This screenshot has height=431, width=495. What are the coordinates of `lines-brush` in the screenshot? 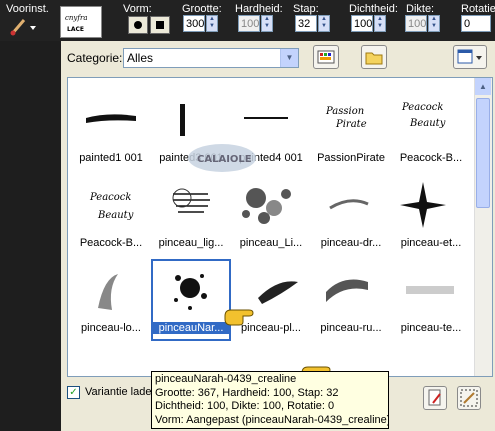 It's located at (191, 207).